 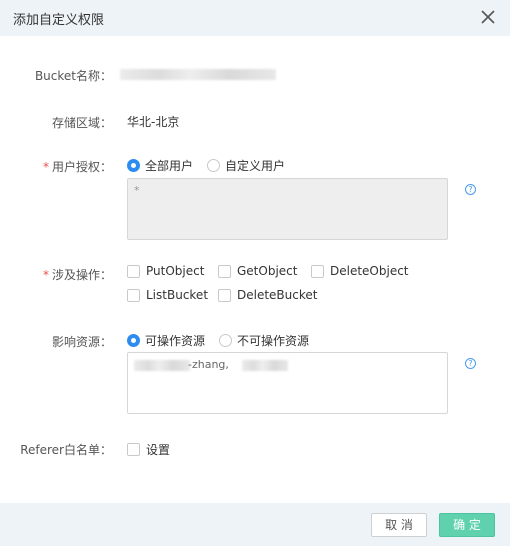 I want to click on checkbox-delete-object: DeleteObject, so click(x=360, y=271).